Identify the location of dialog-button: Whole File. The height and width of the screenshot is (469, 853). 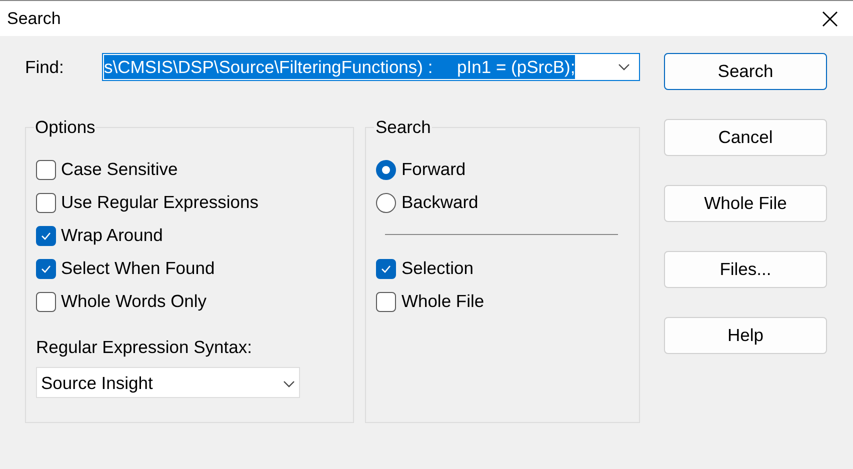
(745, 203).